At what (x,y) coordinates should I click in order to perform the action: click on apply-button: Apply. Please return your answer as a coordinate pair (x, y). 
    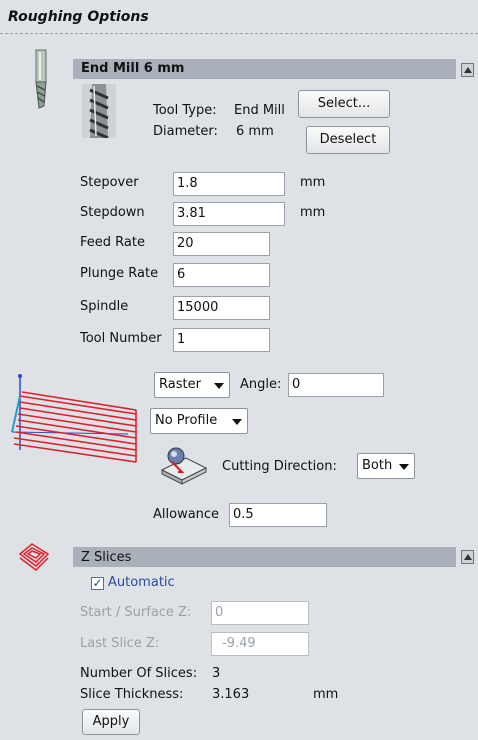
    Looking at the image, I should click on (111, 722).